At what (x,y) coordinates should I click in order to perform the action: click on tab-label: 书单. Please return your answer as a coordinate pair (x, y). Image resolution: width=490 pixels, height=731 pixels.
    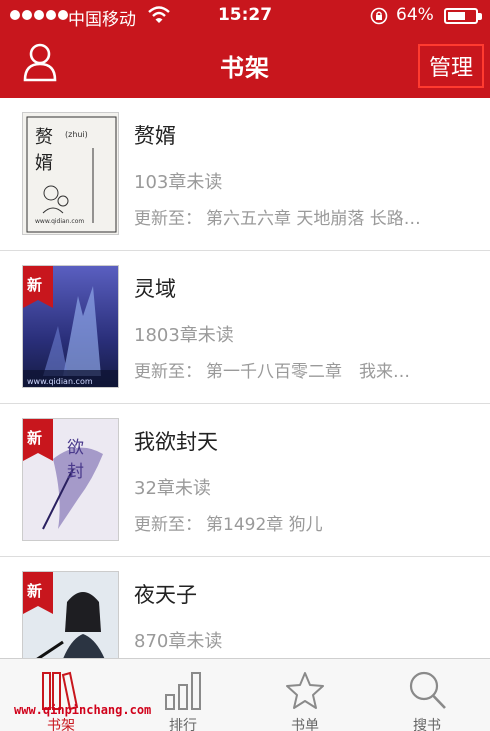
    Looking at the image, I should click on (305, 724).